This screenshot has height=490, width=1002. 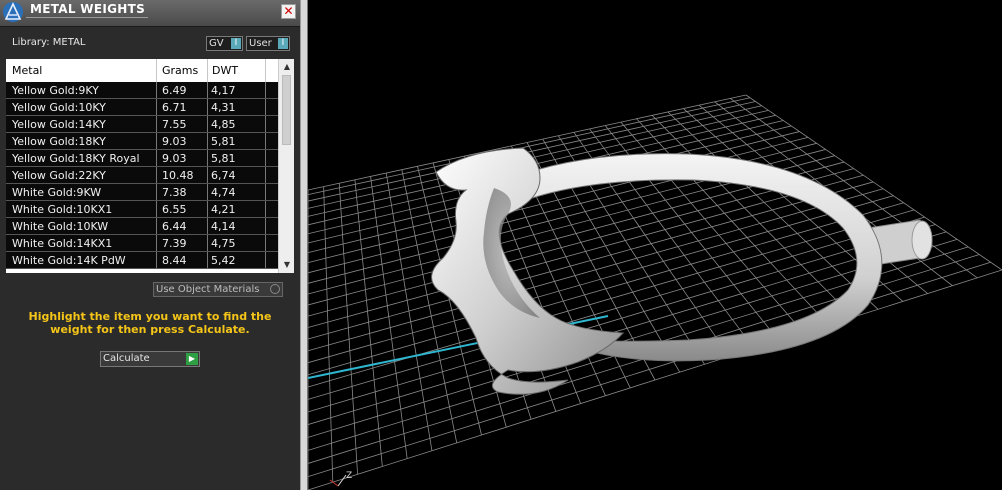 I want to click on axis-label-z: Z, so click(x=349, y=476).